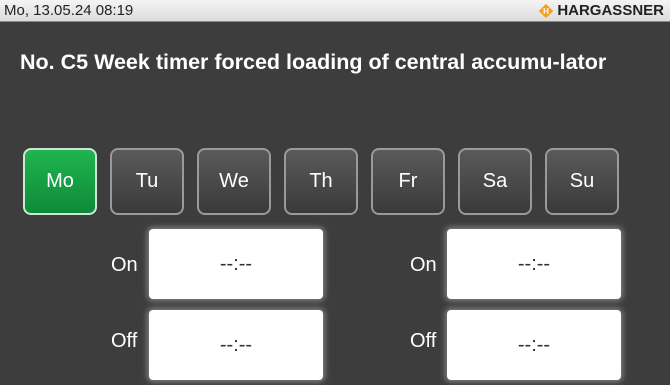 The height and width of the screenshot is (385, 670). What do you see at coordinates (147, 181) in the screenshot?
I see `day-button-tu: Tu` at bounding box center [147, 181].